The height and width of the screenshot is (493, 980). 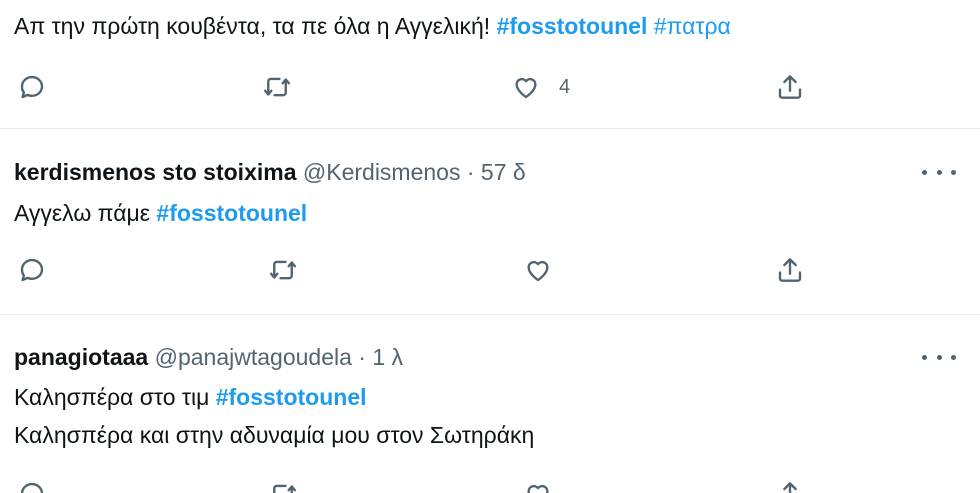 I want to click on tweet-body: Αγγελω πάμε, so click(x=85, y=213).